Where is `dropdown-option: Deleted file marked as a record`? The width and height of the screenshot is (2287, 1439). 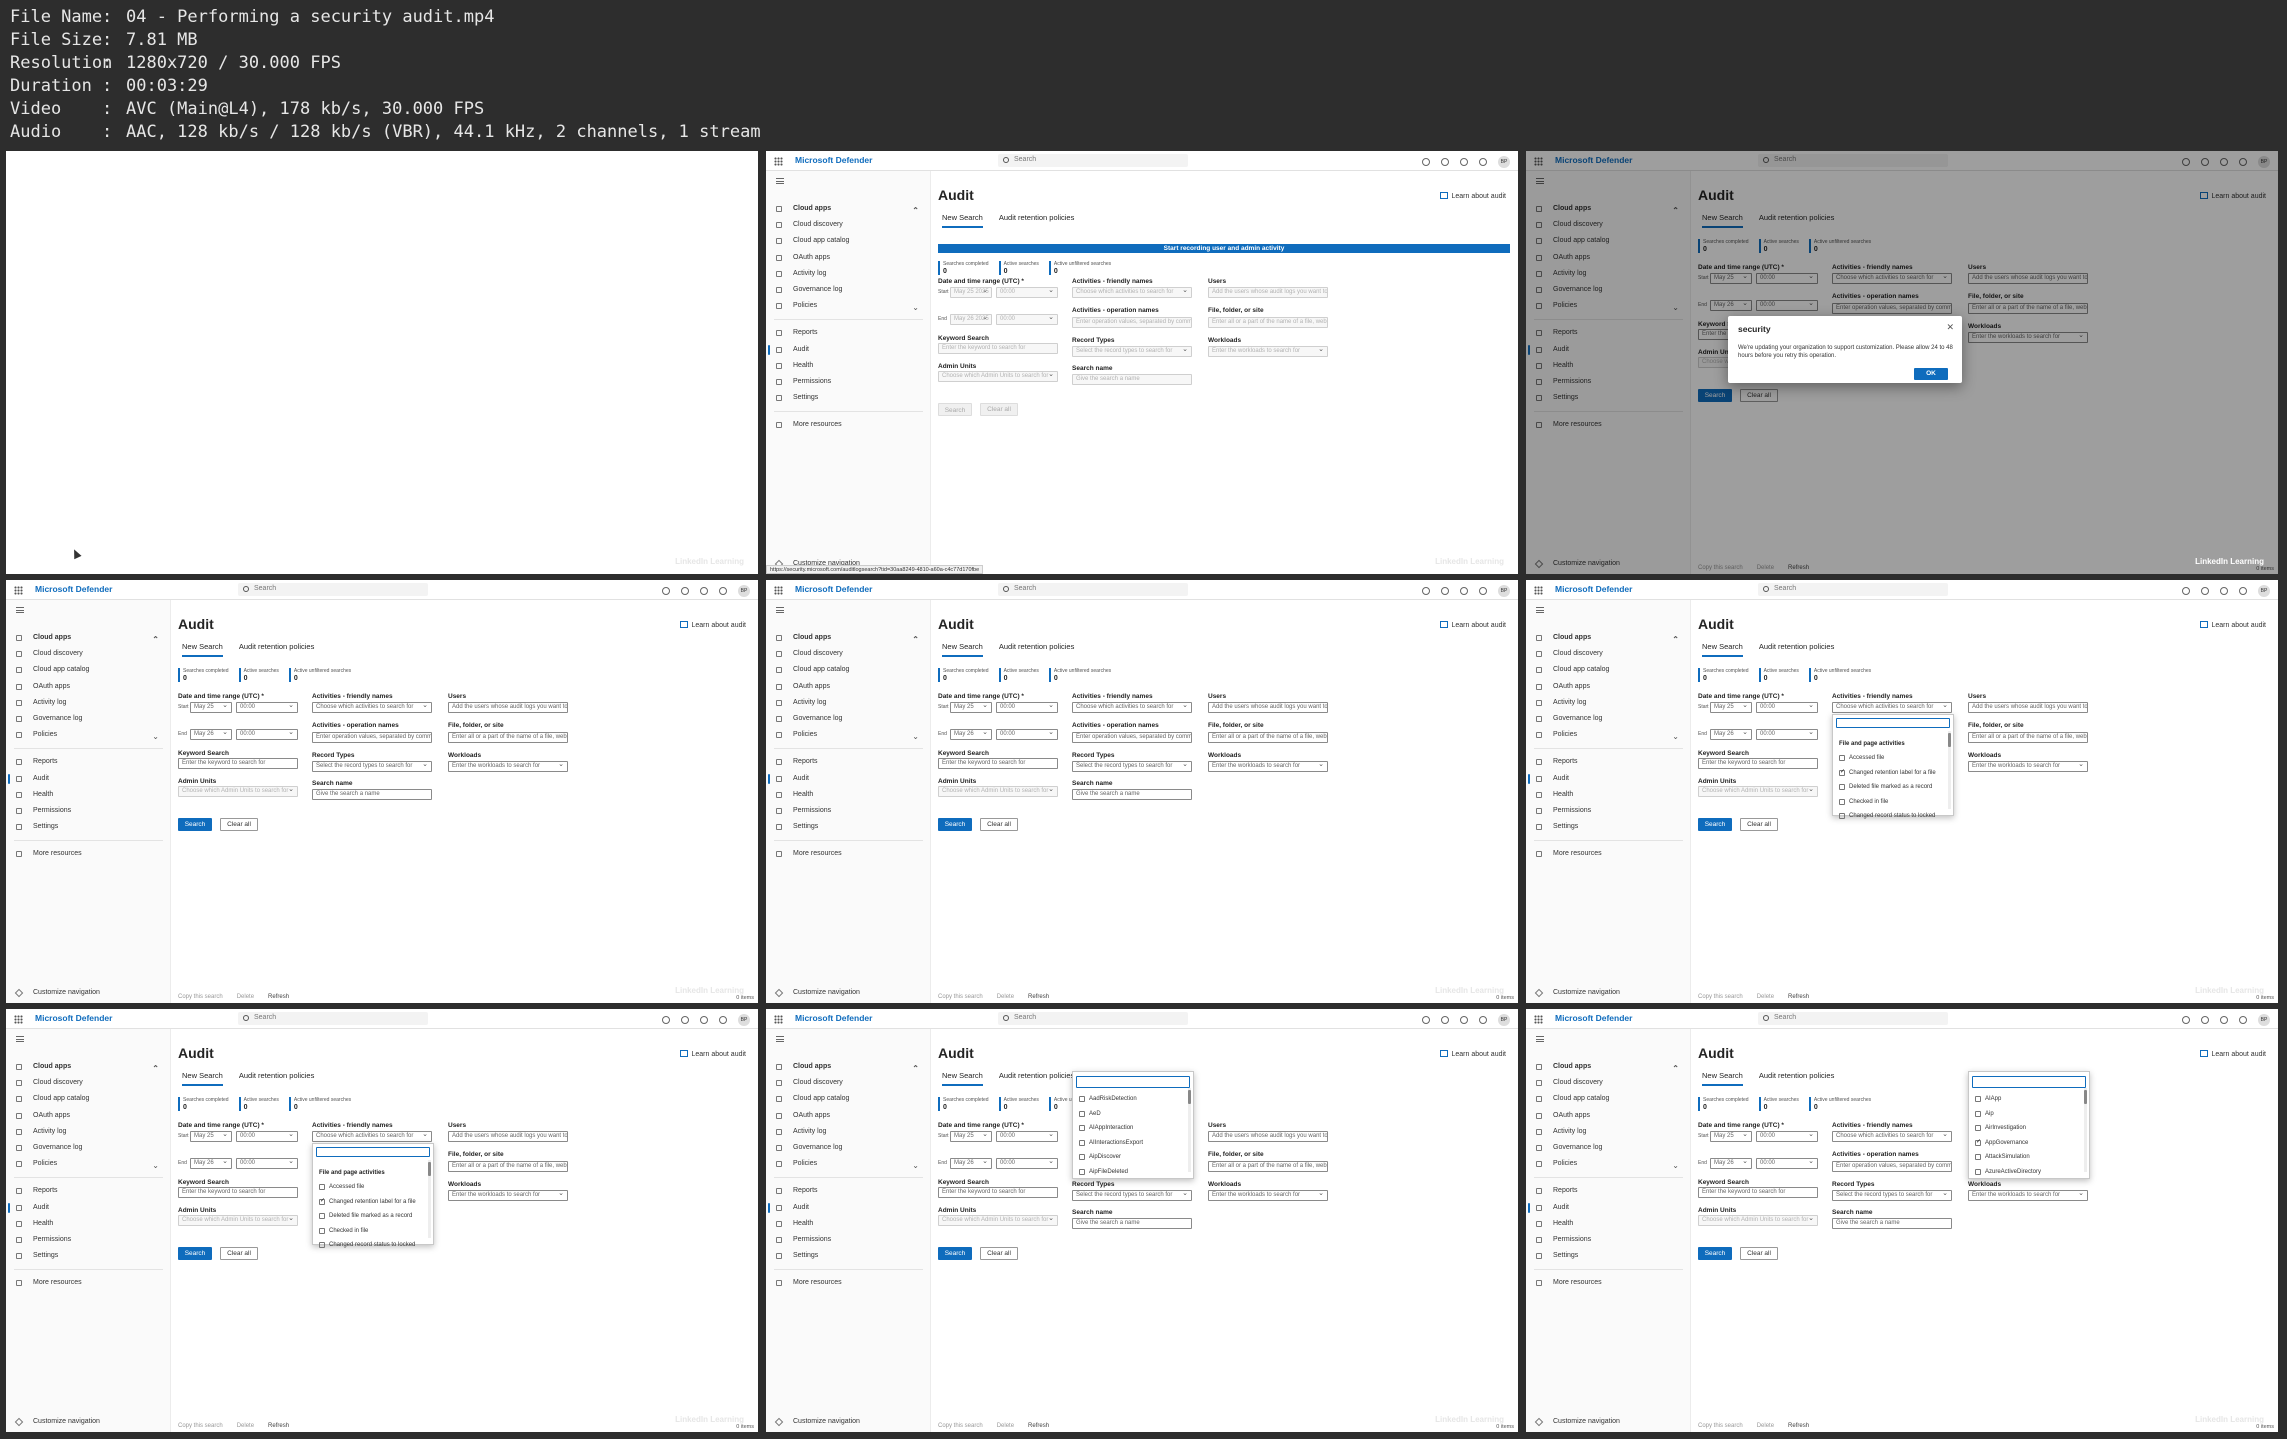
dropdown-option: Deleted file marked as a record is located at coordinates (365, 1216).